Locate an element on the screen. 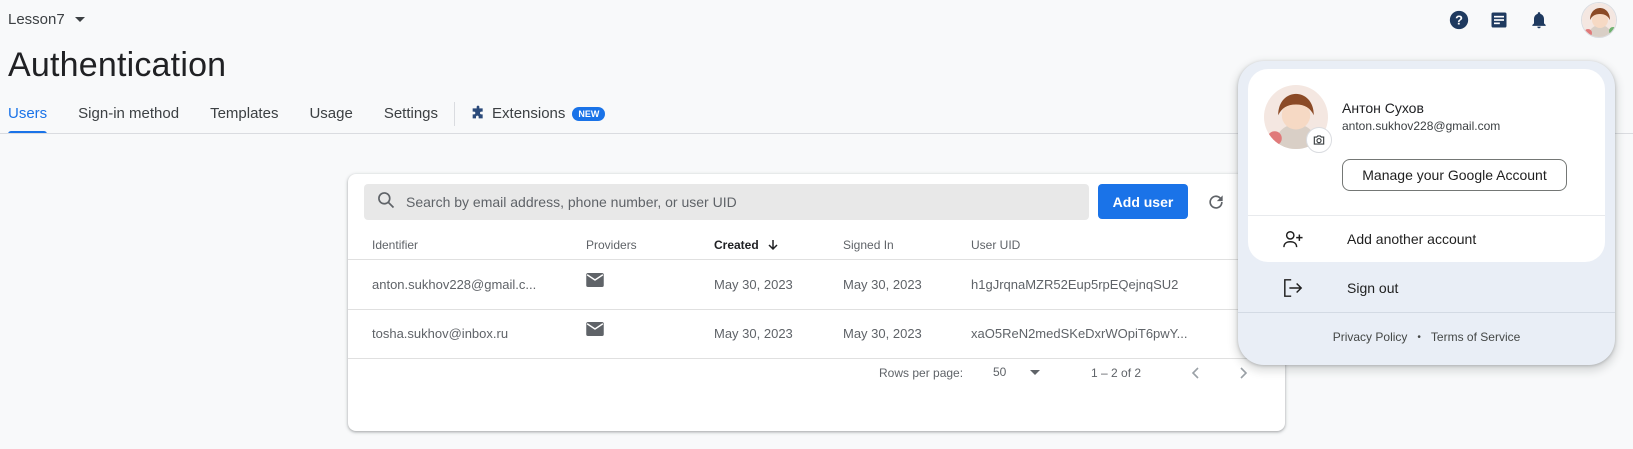 The image size is (1633, 449). project-name: Lesson7 is located at coordinates (36, 19).